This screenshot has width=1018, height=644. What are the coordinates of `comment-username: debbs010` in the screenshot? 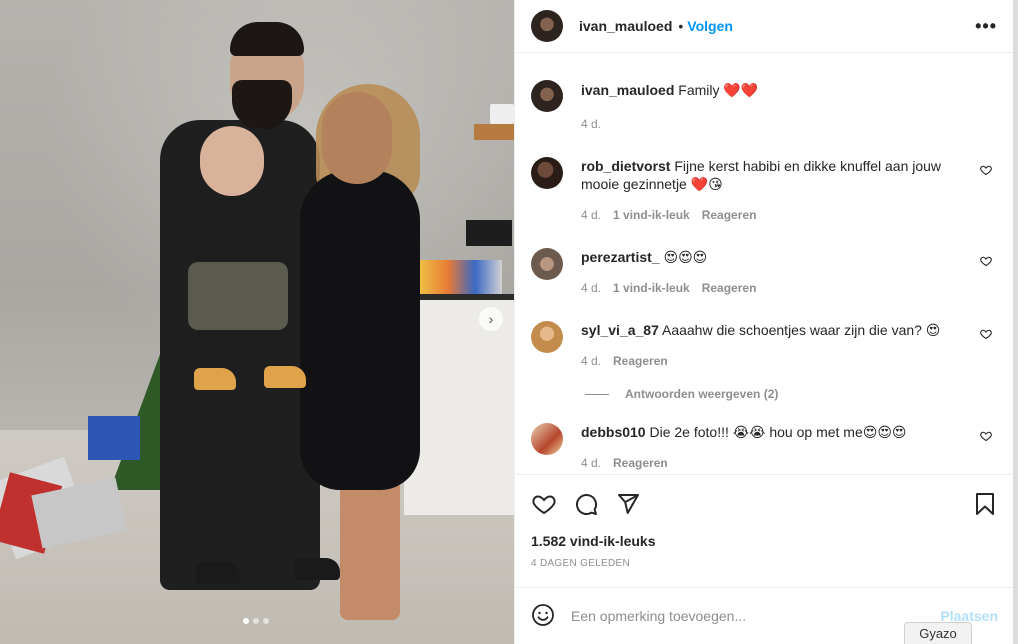 It's located at (613, 432).